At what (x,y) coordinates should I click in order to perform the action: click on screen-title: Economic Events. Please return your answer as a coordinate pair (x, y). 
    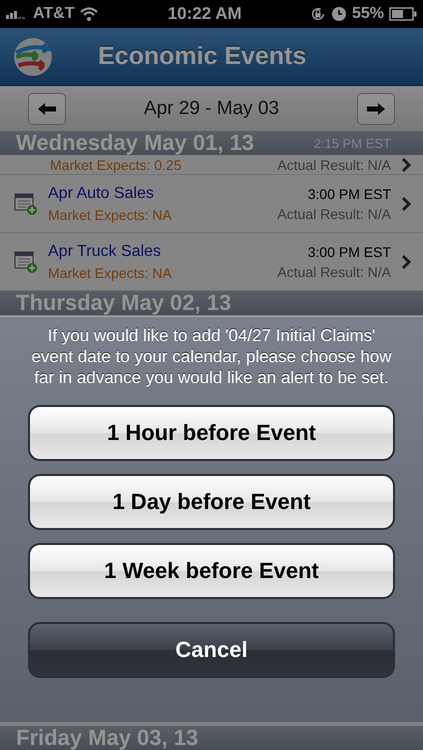
    Looking at the image, I should click on (202, 56).